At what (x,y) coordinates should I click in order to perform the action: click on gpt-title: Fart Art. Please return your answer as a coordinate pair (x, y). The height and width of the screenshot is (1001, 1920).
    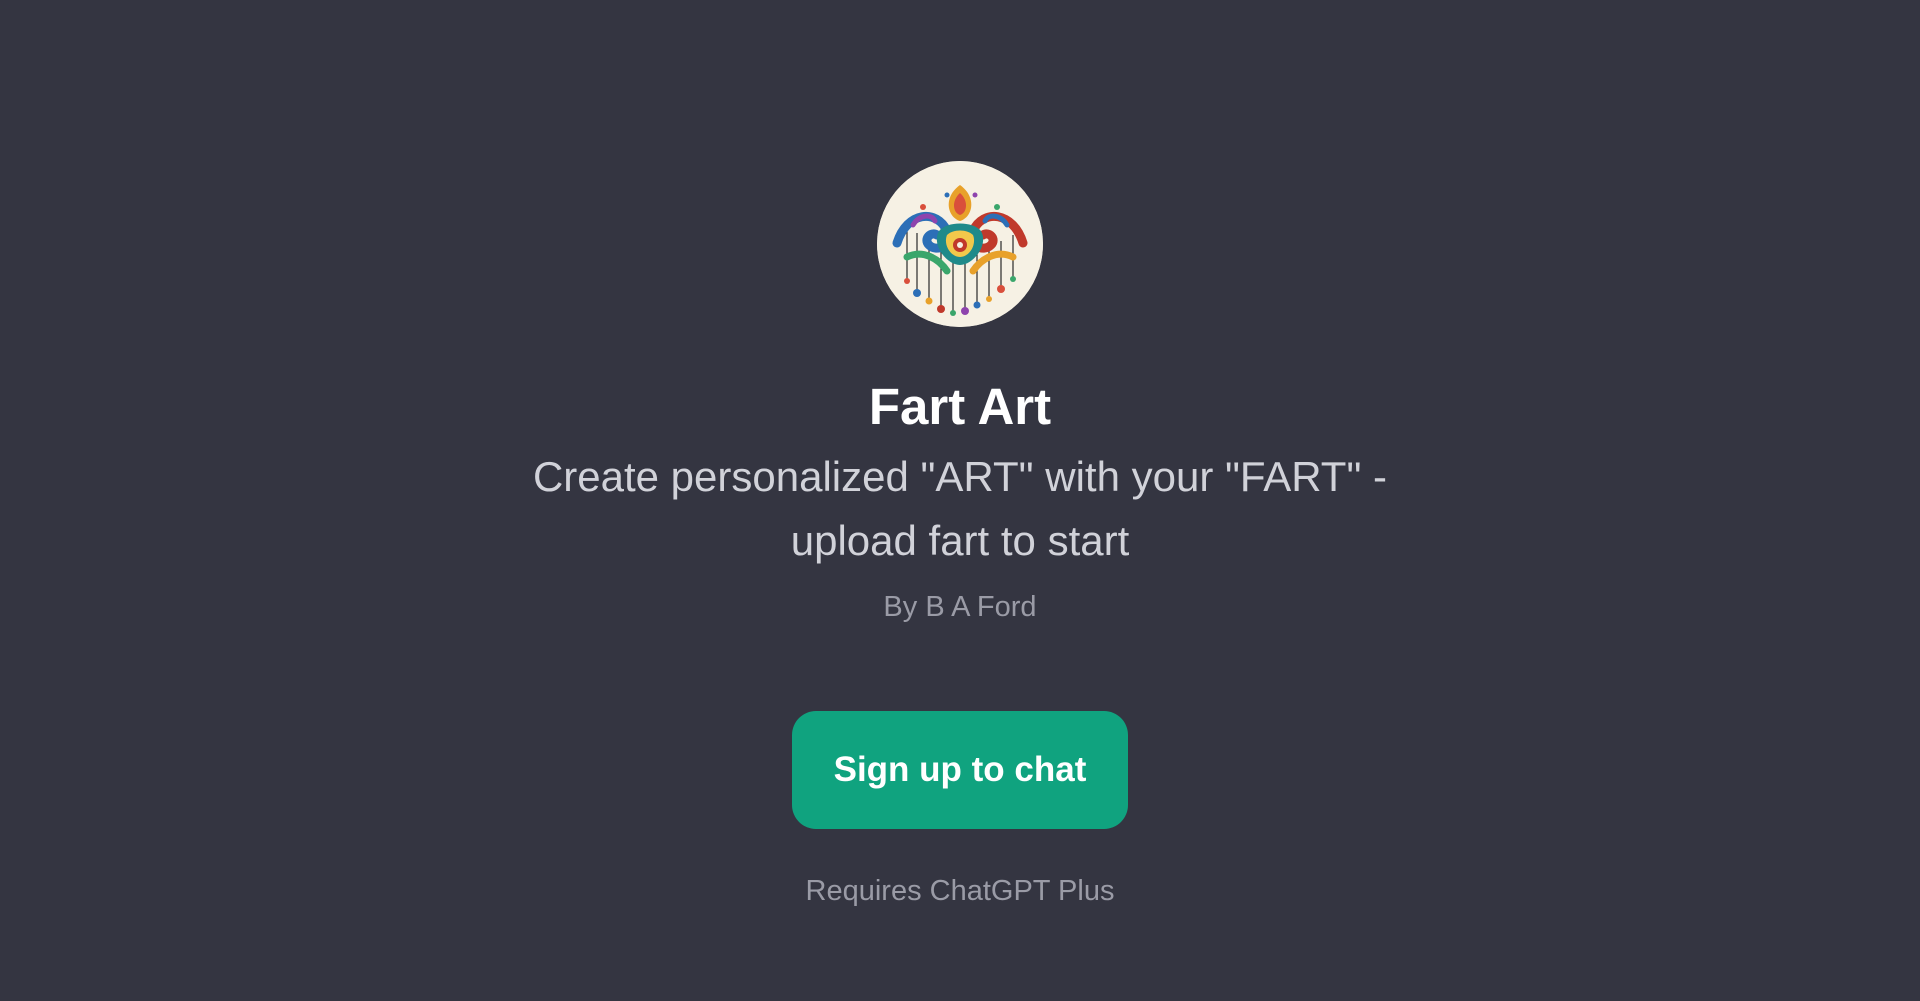
    Looking at the image, I should click on (960, 406).